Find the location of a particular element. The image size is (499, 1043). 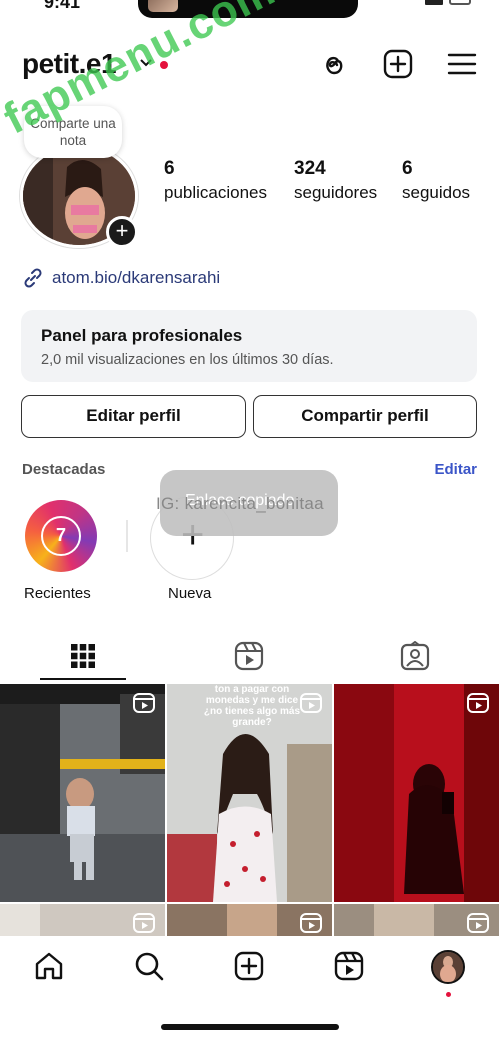

highlights-divider is located at coordinates (127, 536).